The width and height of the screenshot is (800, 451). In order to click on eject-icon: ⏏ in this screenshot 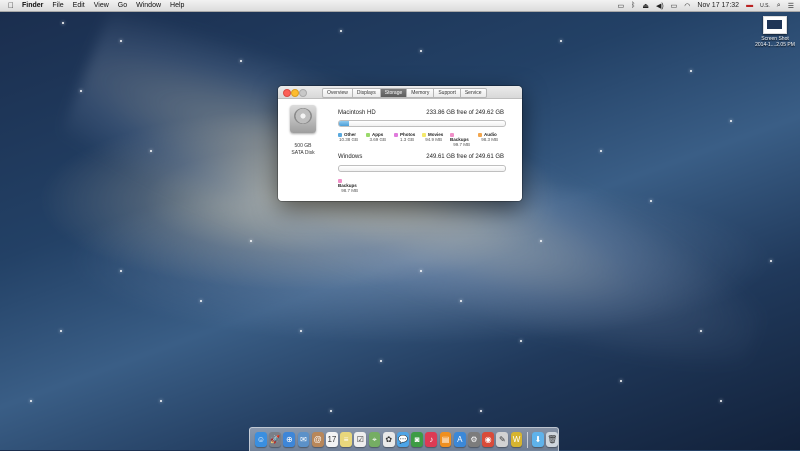, I will do `click(645, 6)`.